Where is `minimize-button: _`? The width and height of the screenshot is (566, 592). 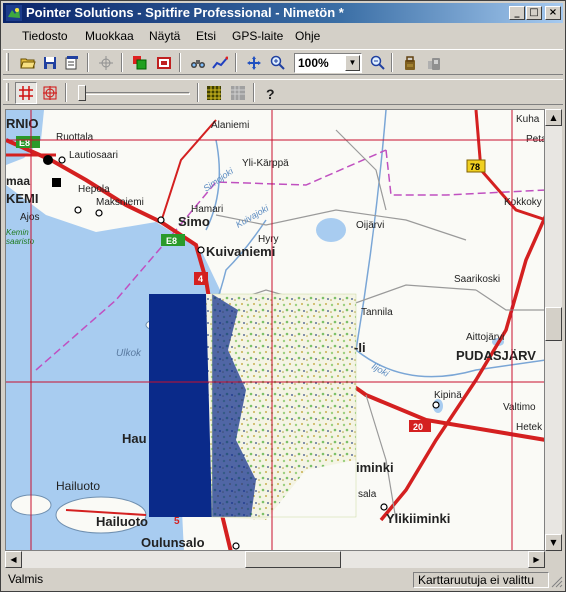 minimize-button: _ is located at coordinates (517, 13).